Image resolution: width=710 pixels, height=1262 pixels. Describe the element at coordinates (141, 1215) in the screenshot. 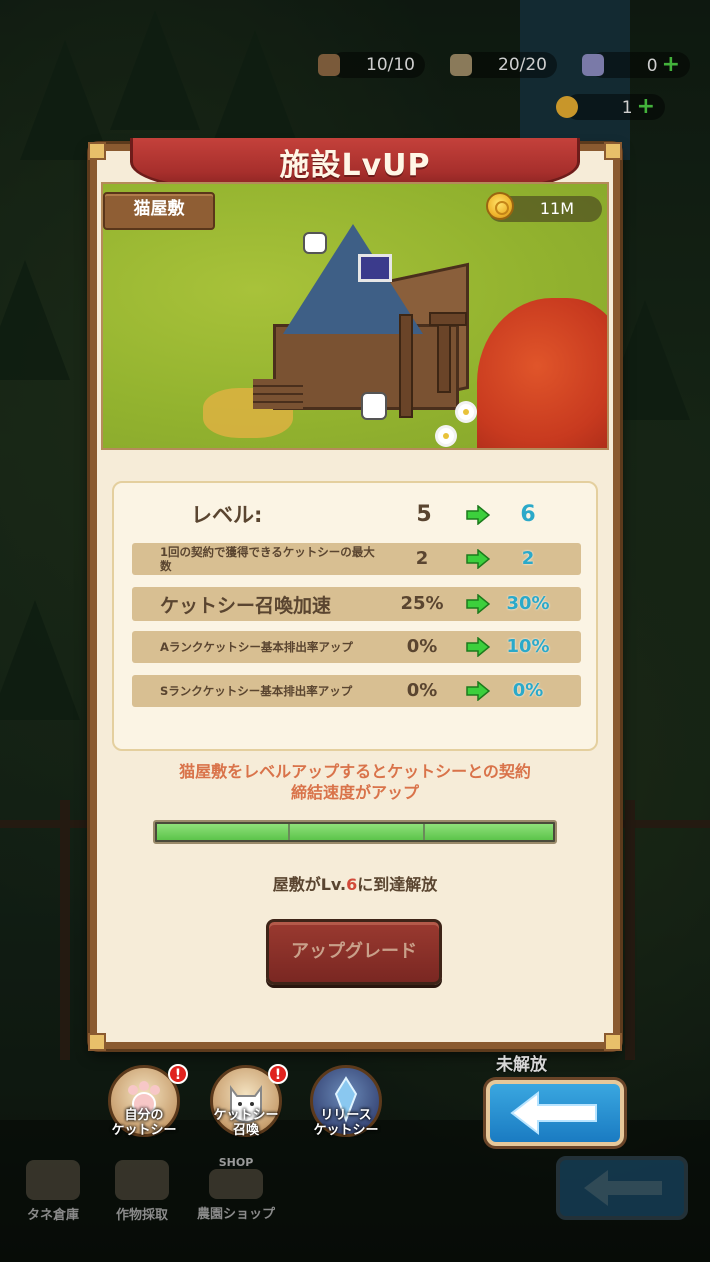

I see `harvest-label: 作物採取` at that location.